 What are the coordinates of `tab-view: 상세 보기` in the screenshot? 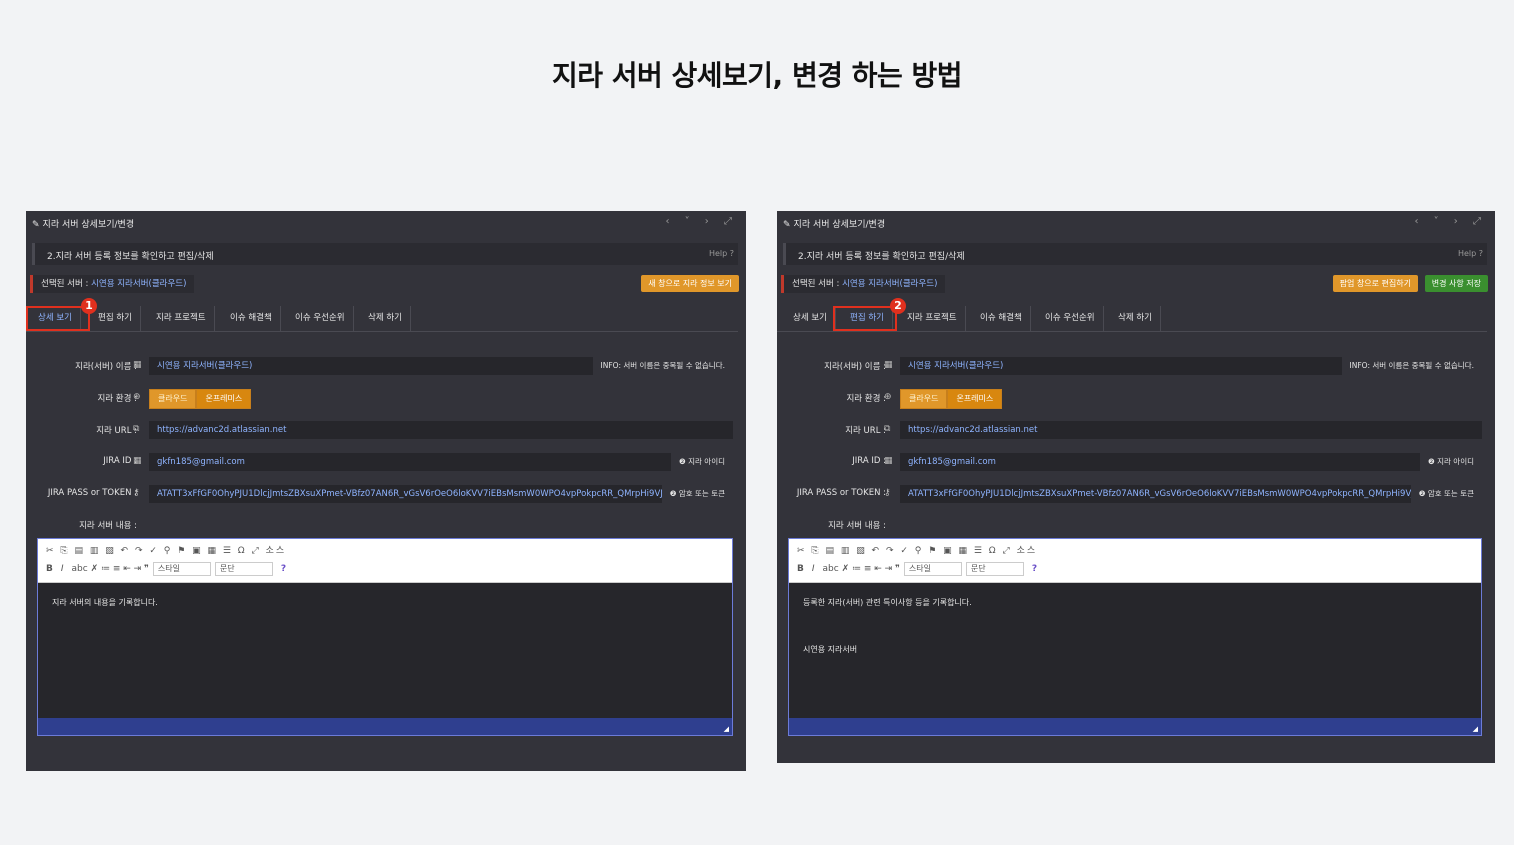 It's located at (810, 318).